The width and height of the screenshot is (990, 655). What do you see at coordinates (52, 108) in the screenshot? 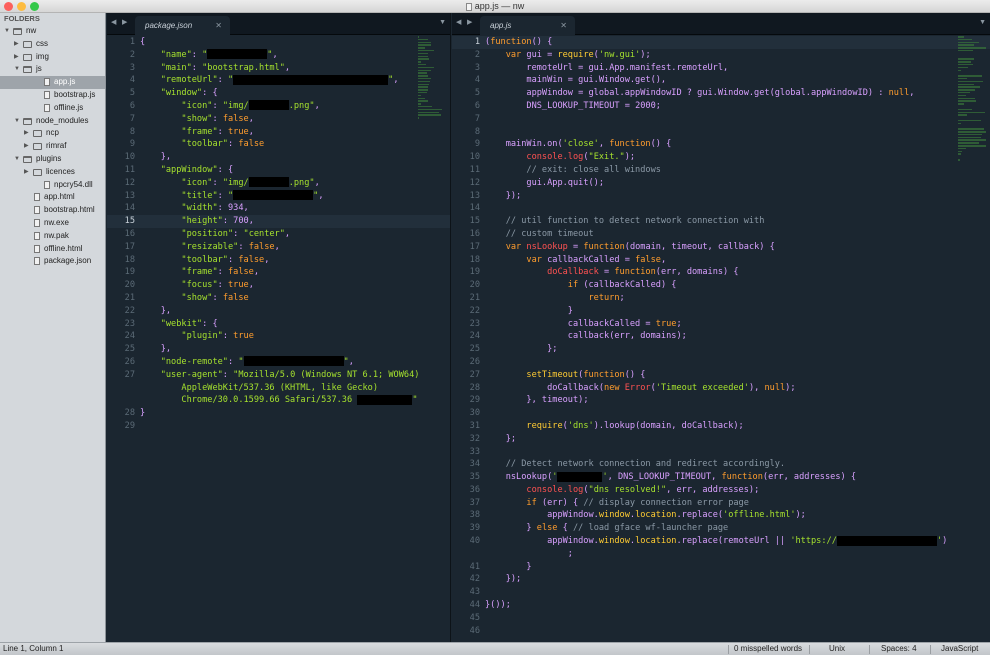
I see `sidebar-item-offline-js: offline.js` at bounding box center [52, 108].